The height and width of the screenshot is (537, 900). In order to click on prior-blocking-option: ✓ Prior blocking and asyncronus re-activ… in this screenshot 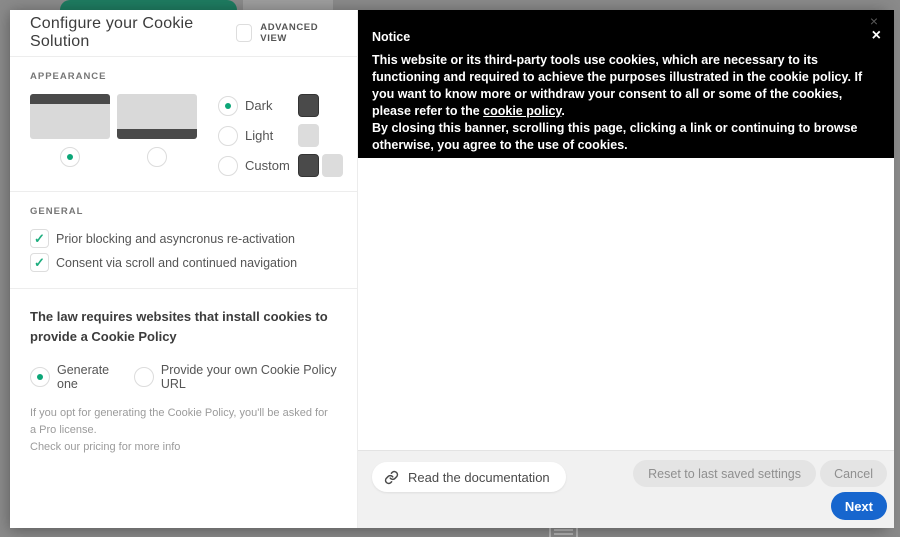, I will do `click(183, 238)`.